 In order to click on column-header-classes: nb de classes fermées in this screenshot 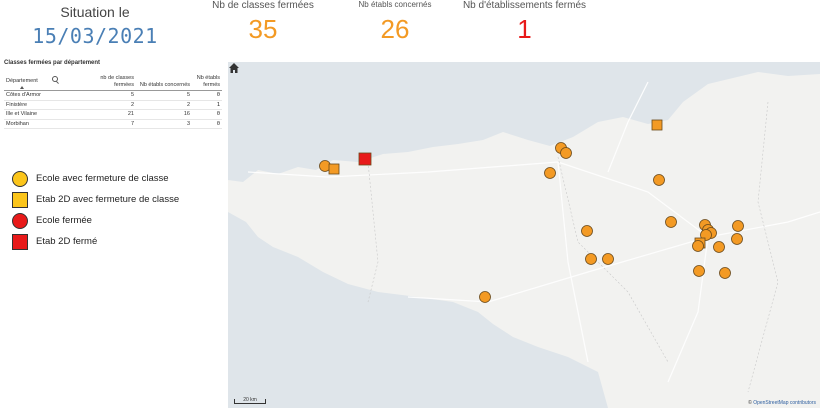, I will do `click(108, 82)`.